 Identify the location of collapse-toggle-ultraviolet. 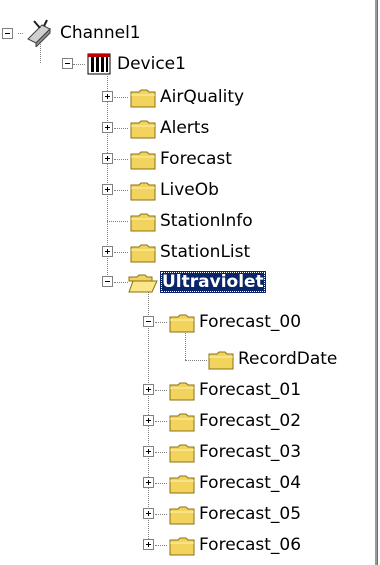
(107, 281).